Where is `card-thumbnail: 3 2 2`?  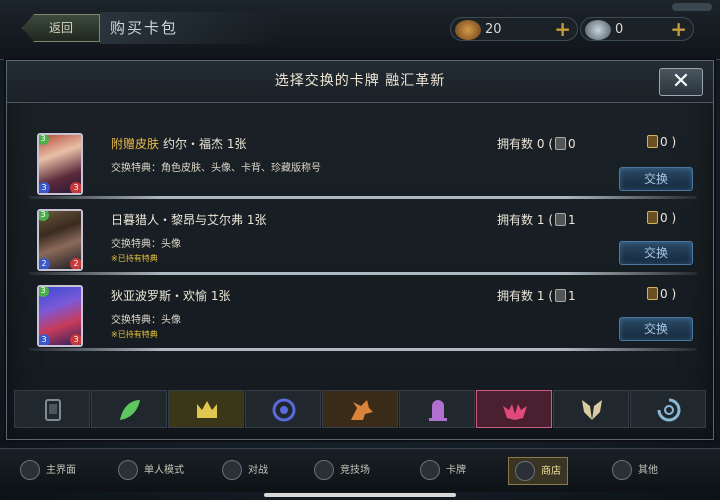 card-thumbnail: 3 2 2 is located at coordinates (60, 240).